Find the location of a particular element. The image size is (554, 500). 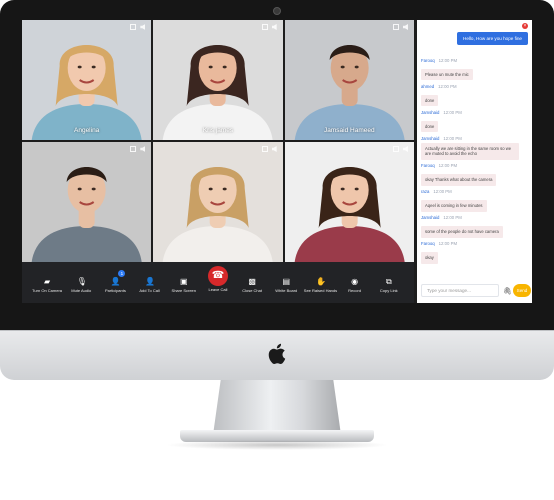

share-screen-icon: ▣ is located at coordinates (183, 281).